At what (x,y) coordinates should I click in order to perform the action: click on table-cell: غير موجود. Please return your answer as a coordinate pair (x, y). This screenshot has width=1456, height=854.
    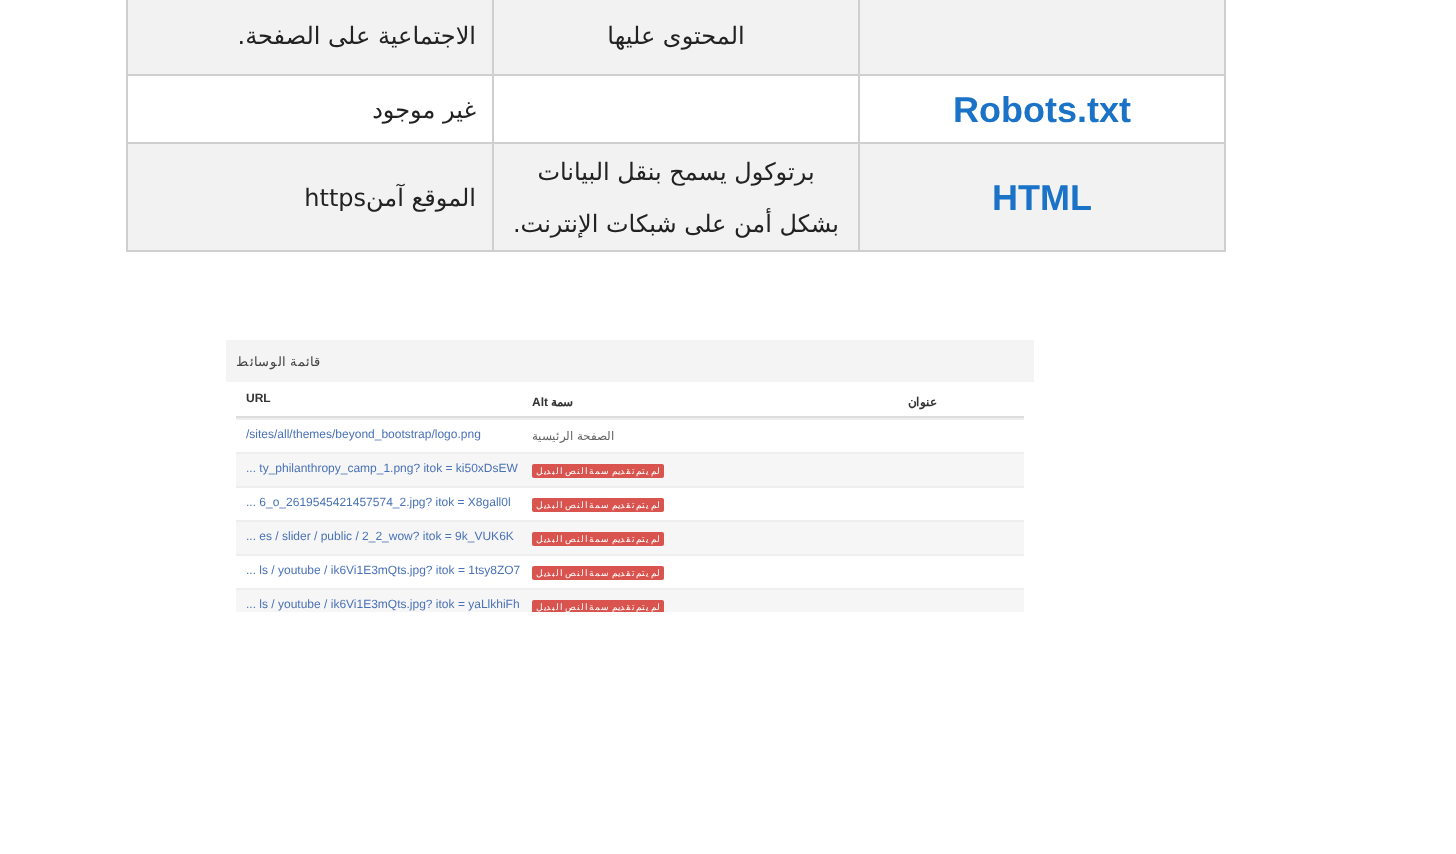
    Looking at the image, I should click on (311, 108).